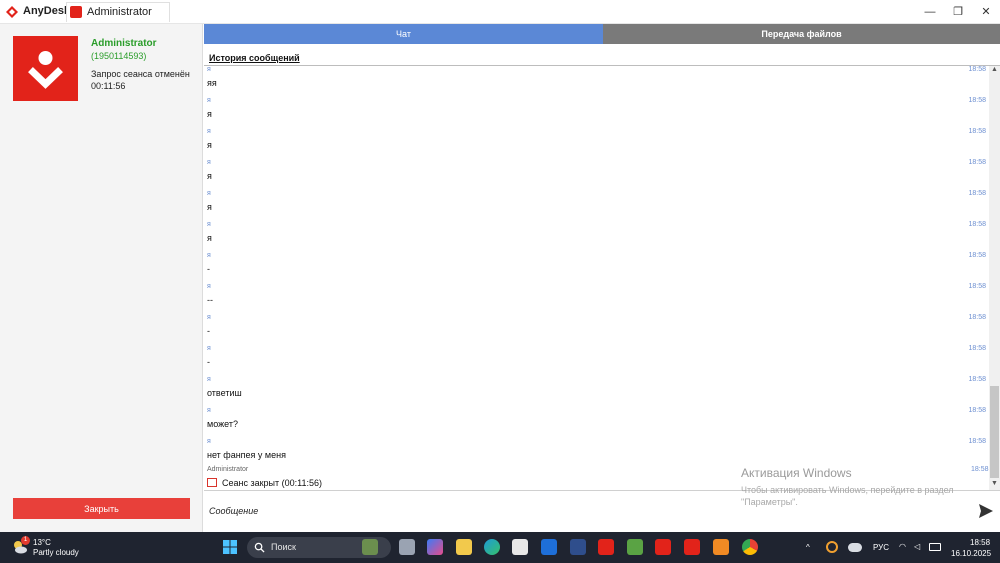 This screenshot has height=563, width=1000. Describe the element at coordinates (222, 424) in the screenshot. I see `message-text: может?` at that location.